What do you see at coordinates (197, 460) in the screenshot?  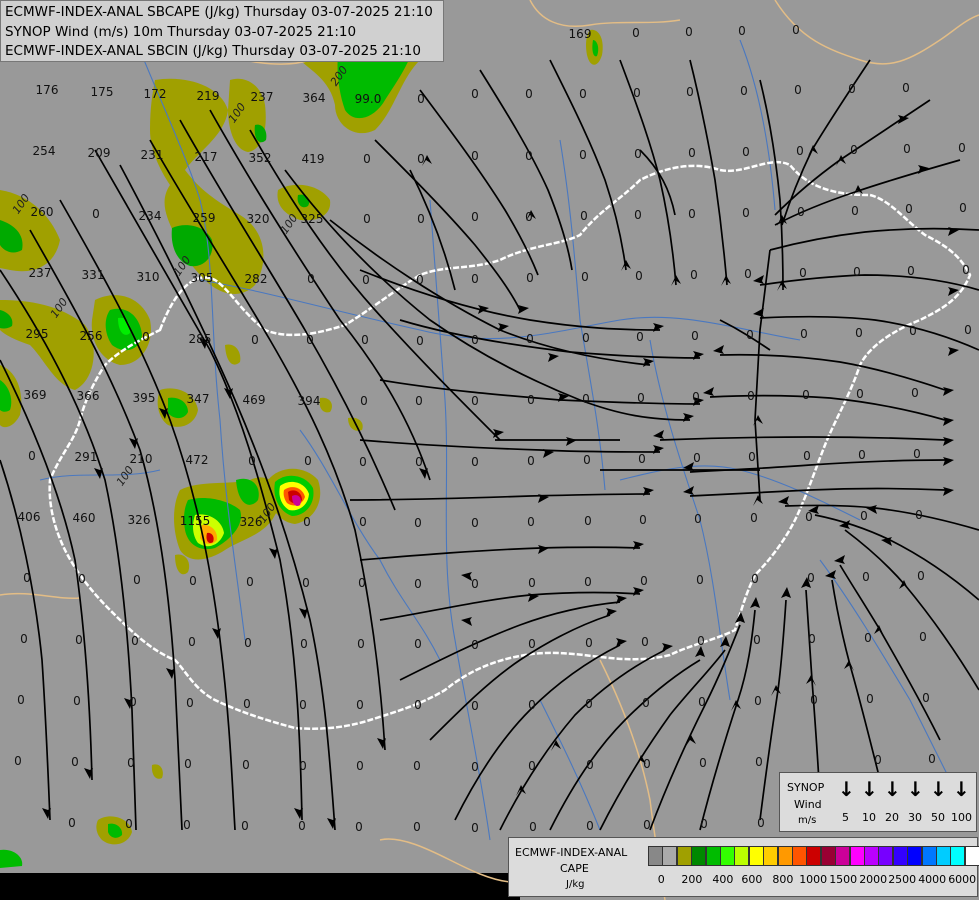 I see `value-label: 472` at bounding box center [197, 460].